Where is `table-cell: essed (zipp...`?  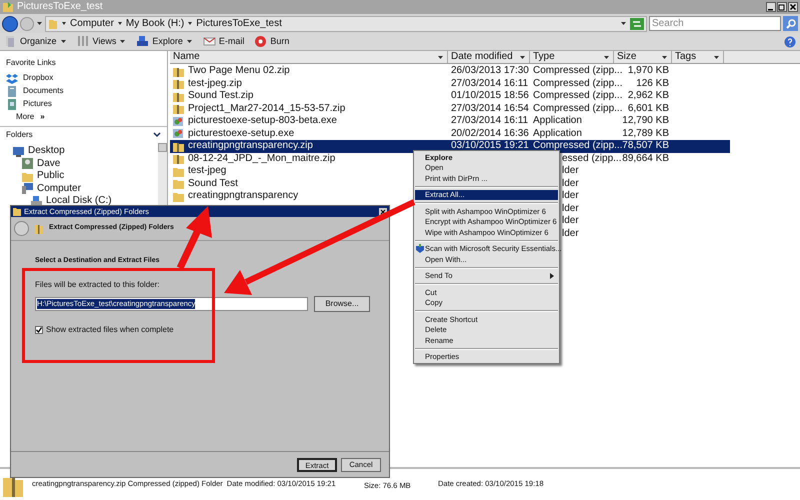 table-cell: essed (zipp... is located at coordinates (592, 158).